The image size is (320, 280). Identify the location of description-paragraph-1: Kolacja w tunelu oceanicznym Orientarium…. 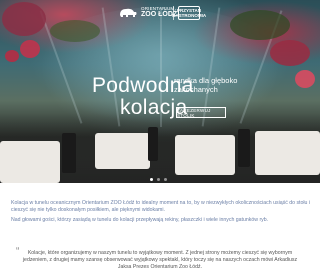
(160, 207).